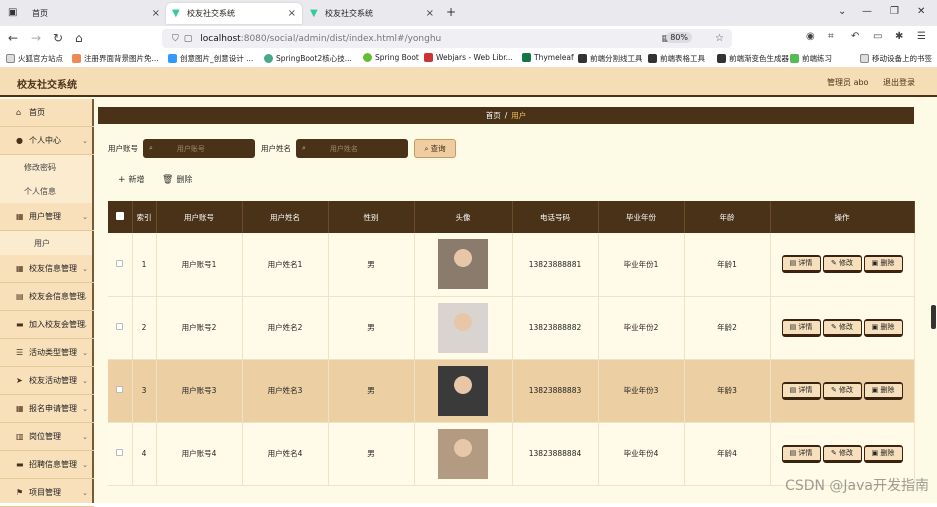  I want to click on folder-icon, so click(10, 58).